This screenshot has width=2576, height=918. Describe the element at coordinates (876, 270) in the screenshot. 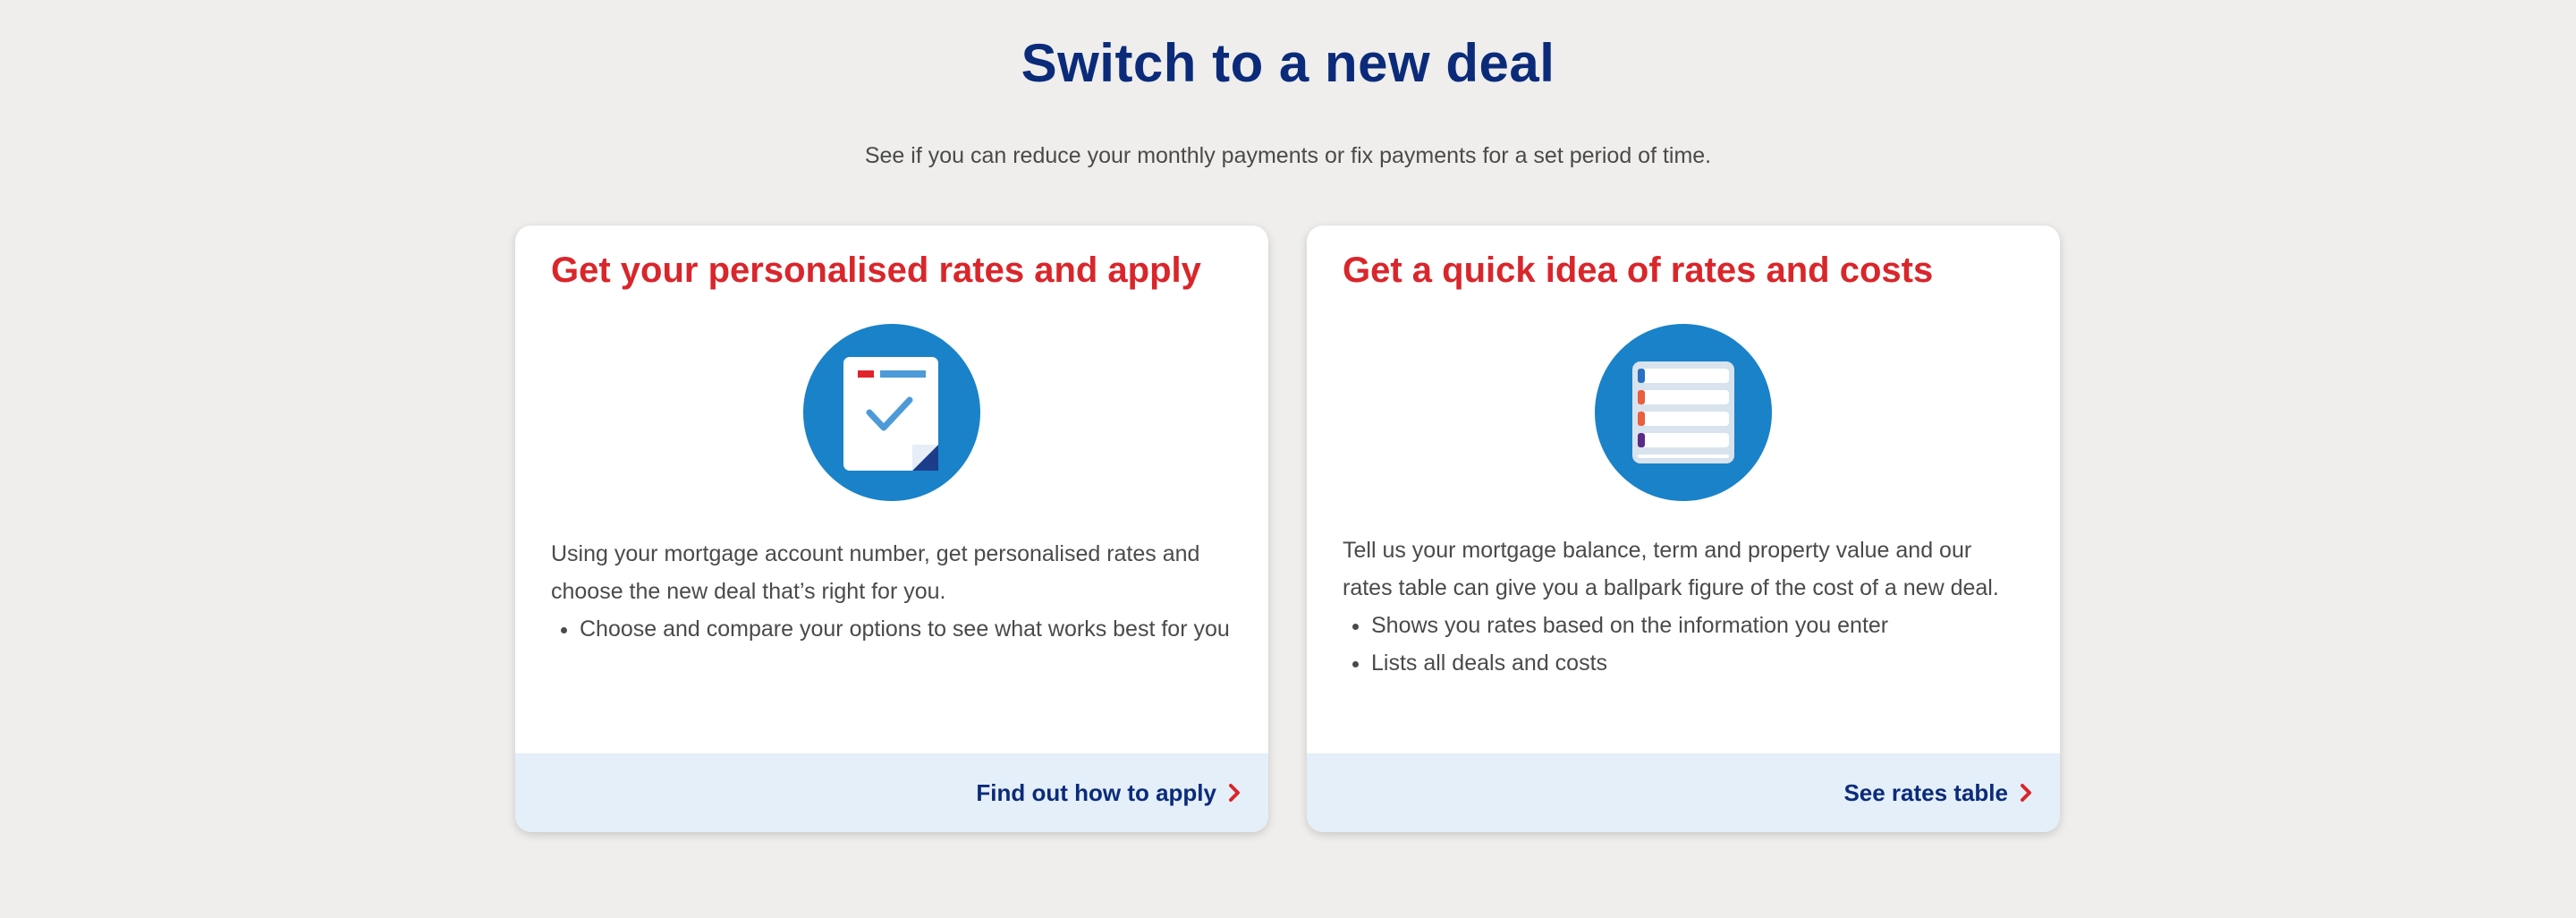

I see `card-title: Get your personalised rates and apply` at that location.